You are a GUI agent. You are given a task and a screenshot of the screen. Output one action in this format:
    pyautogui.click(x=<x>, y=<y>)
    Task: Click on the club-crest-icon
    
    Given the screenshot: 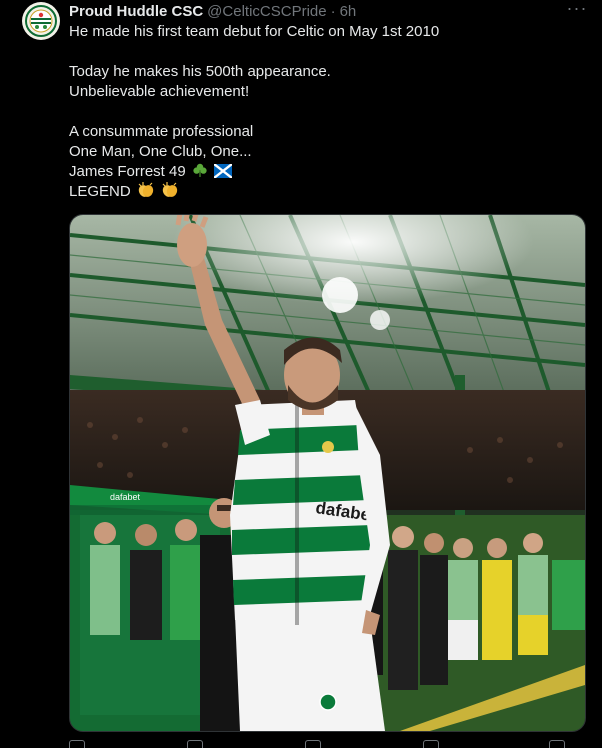 What is the action you would take?
    pyautogui.click(x=41, y=21)
    